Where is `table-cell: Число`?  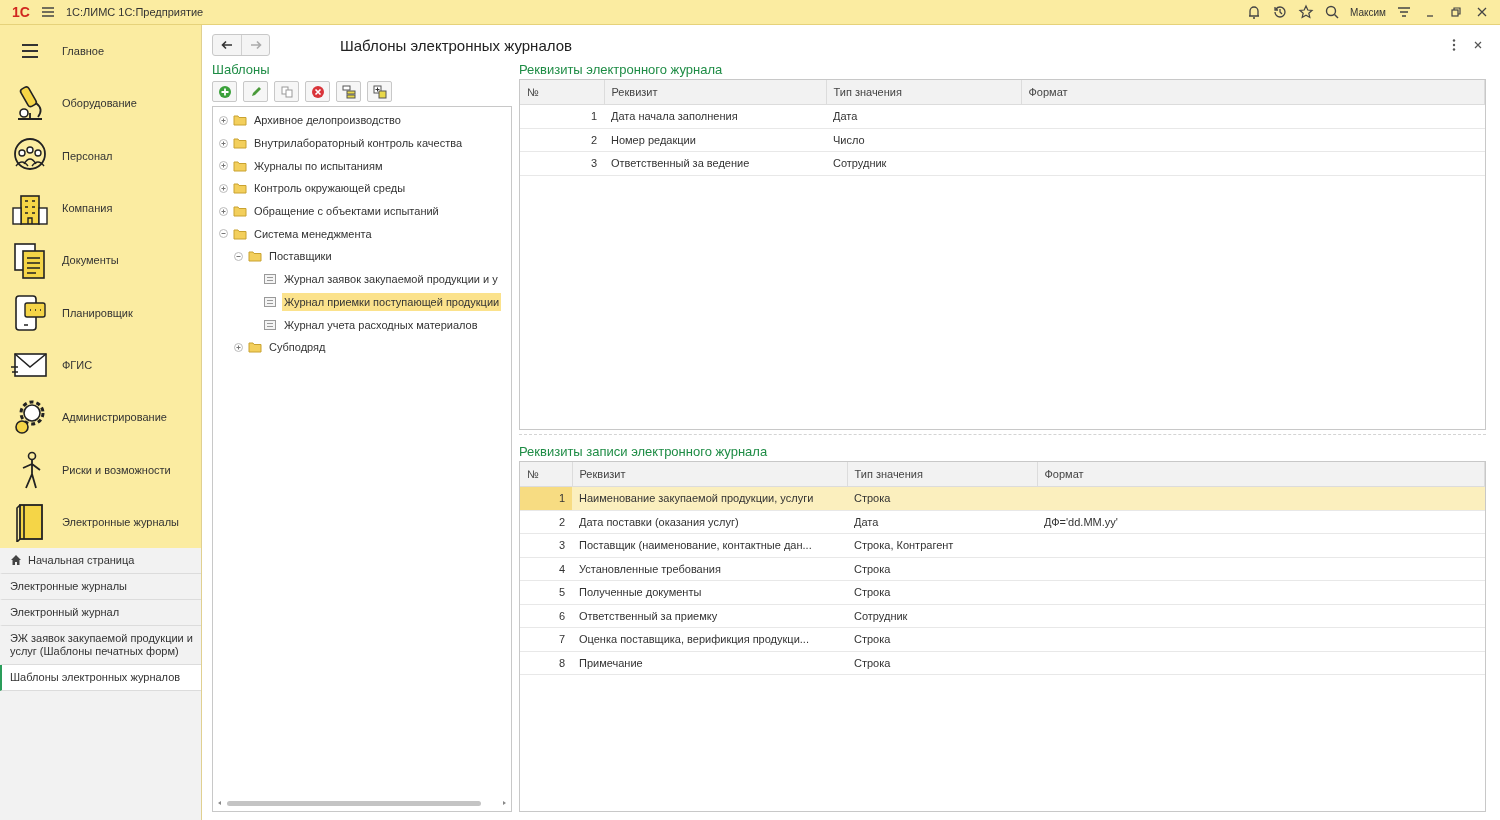 table-cell: Число is located at coordinates (923, 140).